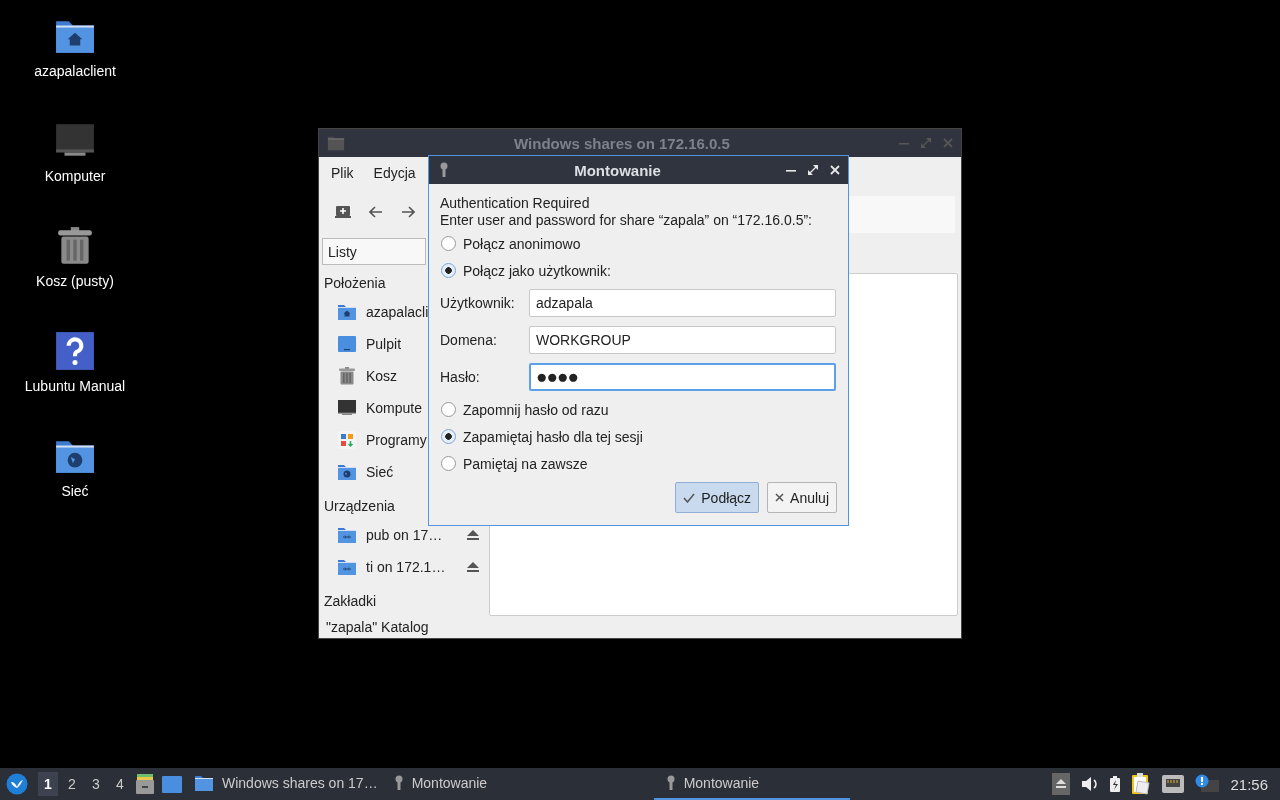  I want to click on notification-icon, so click(1207, 784).